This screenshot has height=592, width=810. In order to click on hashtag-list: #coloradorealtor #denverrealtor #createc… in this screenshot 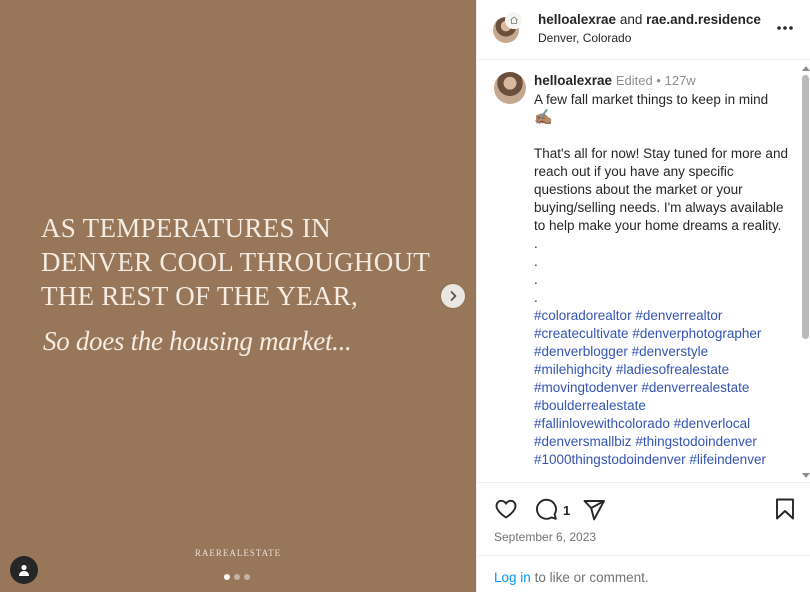, I will do `click(663, 388)`.